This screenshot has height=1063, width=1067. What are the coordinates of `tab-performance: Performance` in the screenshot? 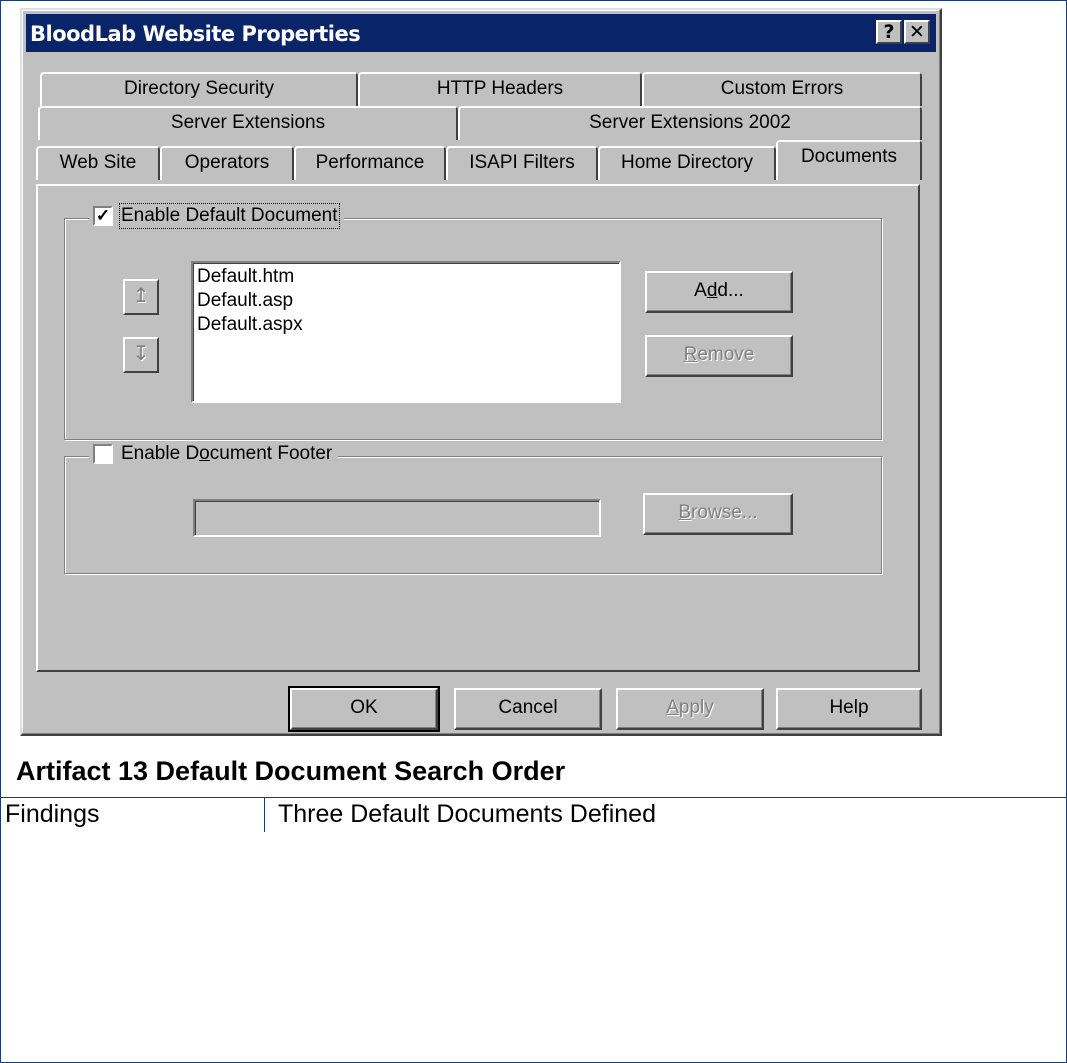 It's located at (370, 163).